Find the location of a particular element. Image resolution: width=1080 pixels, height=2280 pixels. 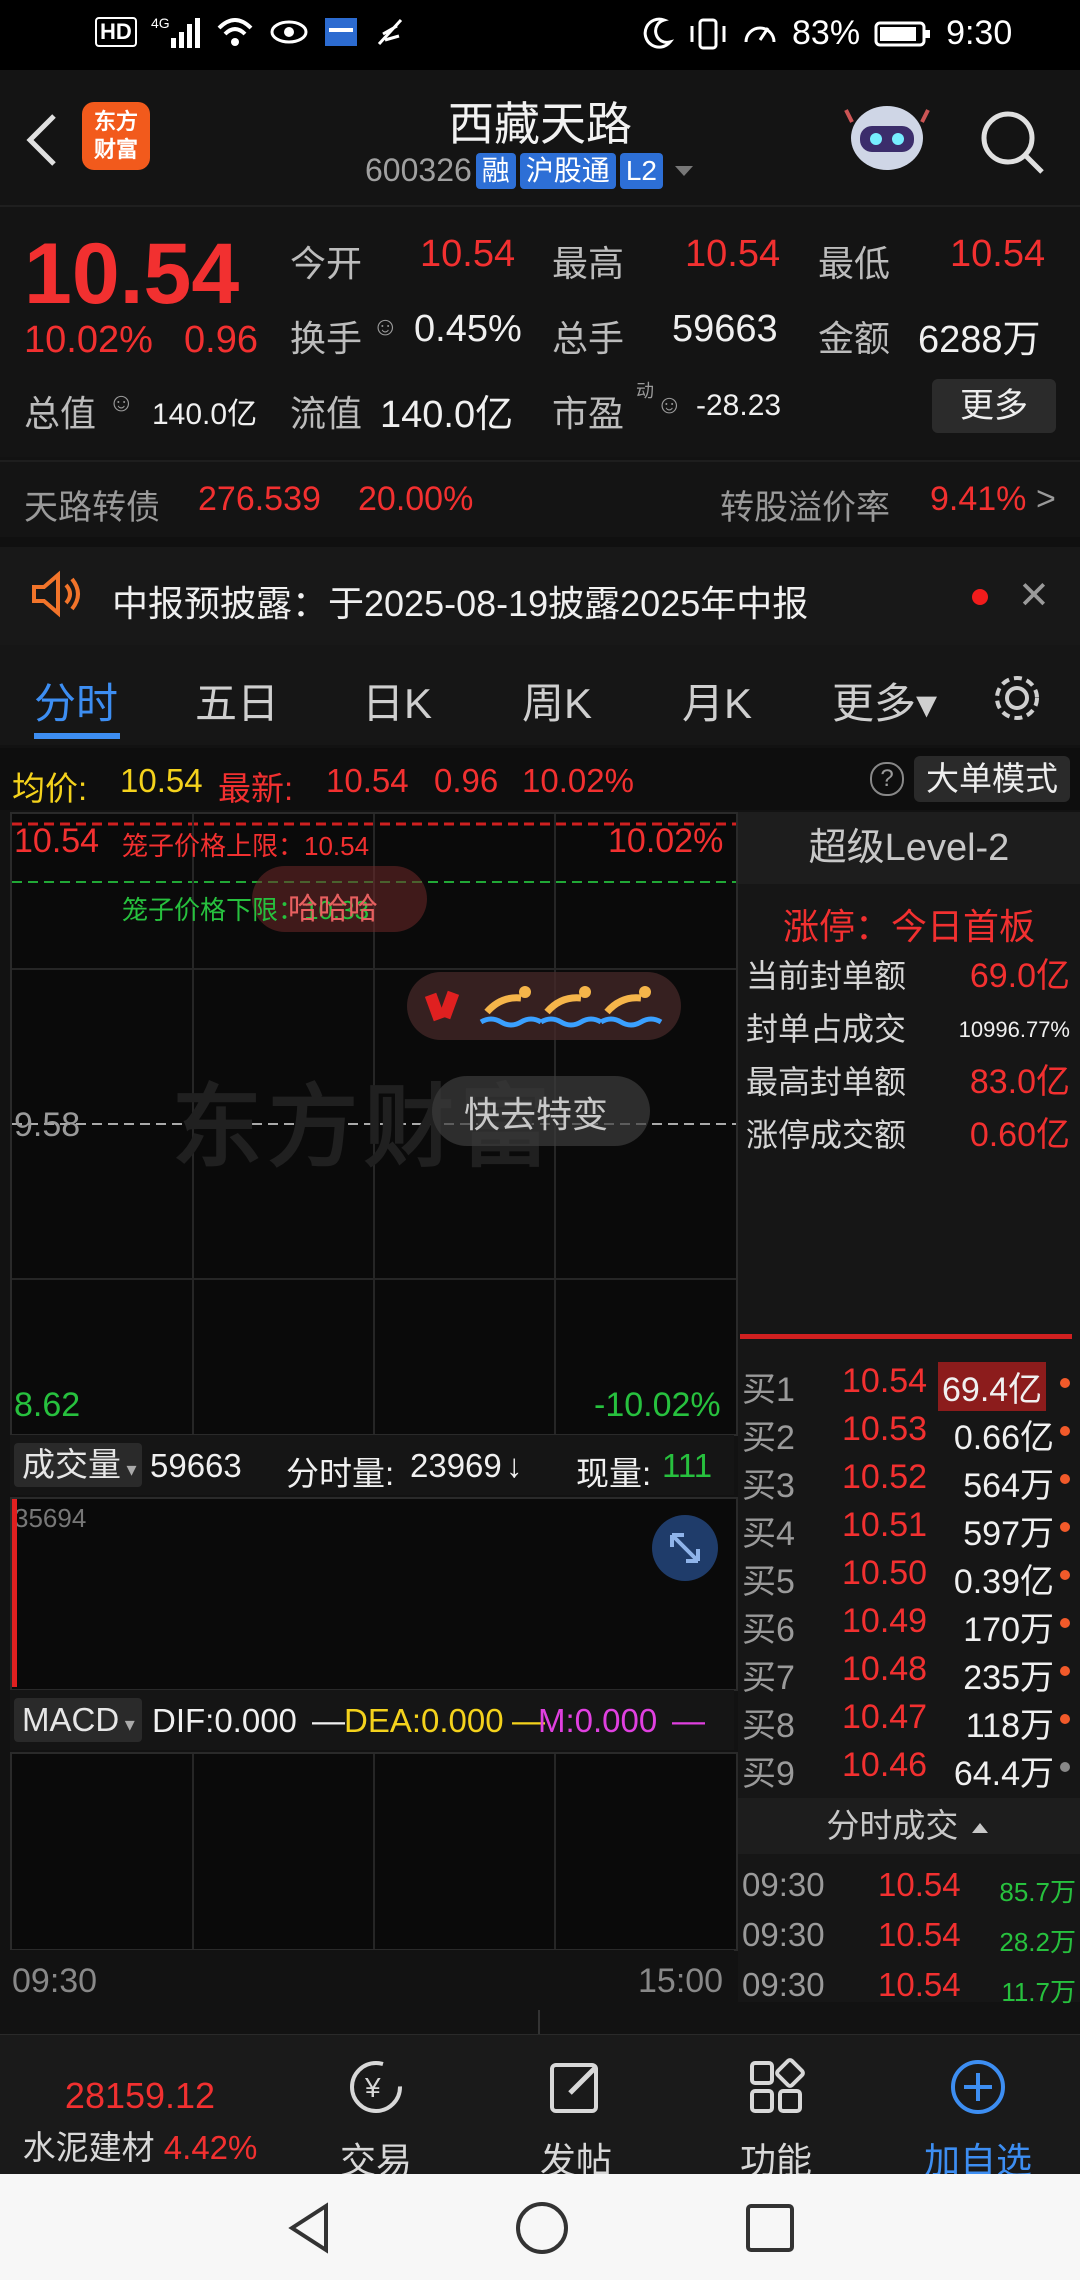

notice-text: 中报预披露：于2025-08-19披露2025年中报 is located at coordinates (460, 603).